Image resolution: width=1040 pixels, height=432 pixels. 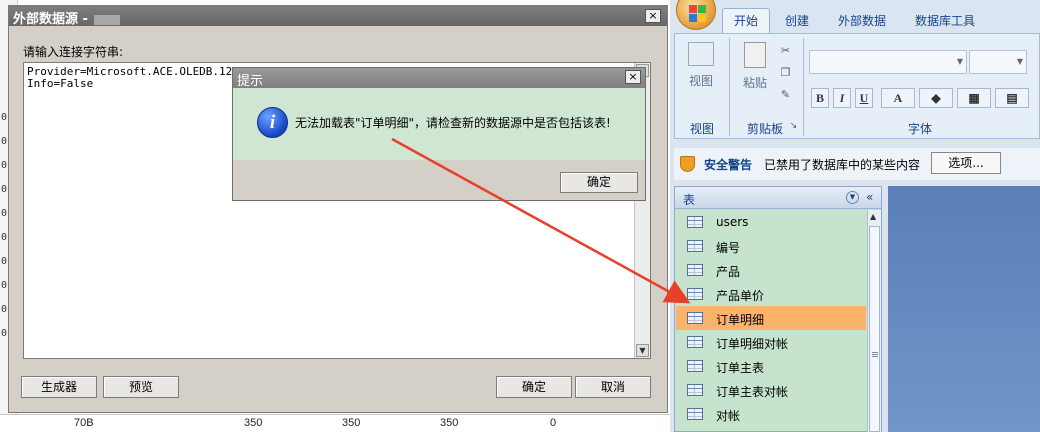 I want to click on shield-icon, so click(x=687, y=164).